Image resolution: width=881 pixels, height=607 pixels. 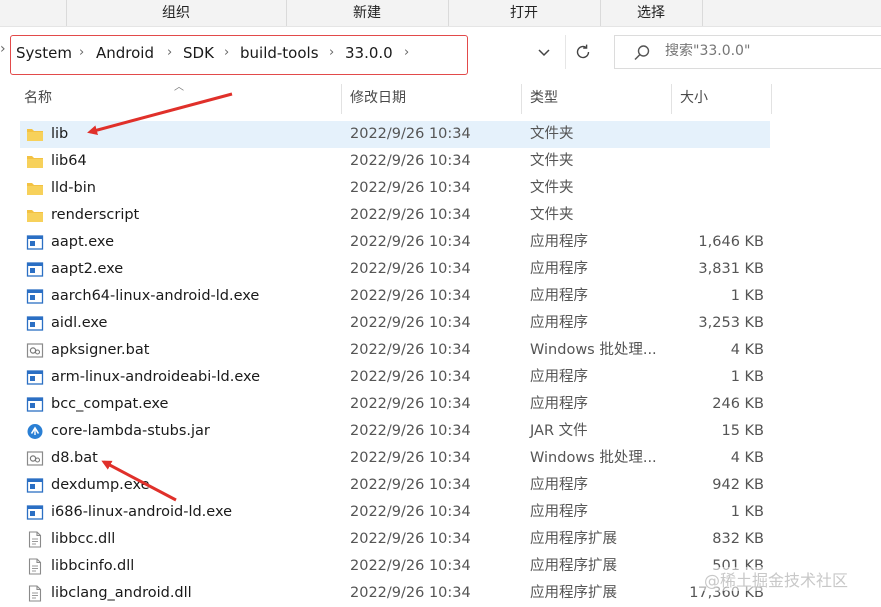 I want to click on crumb-33-0-0: 33.0.0, so click(x=369, y=53).